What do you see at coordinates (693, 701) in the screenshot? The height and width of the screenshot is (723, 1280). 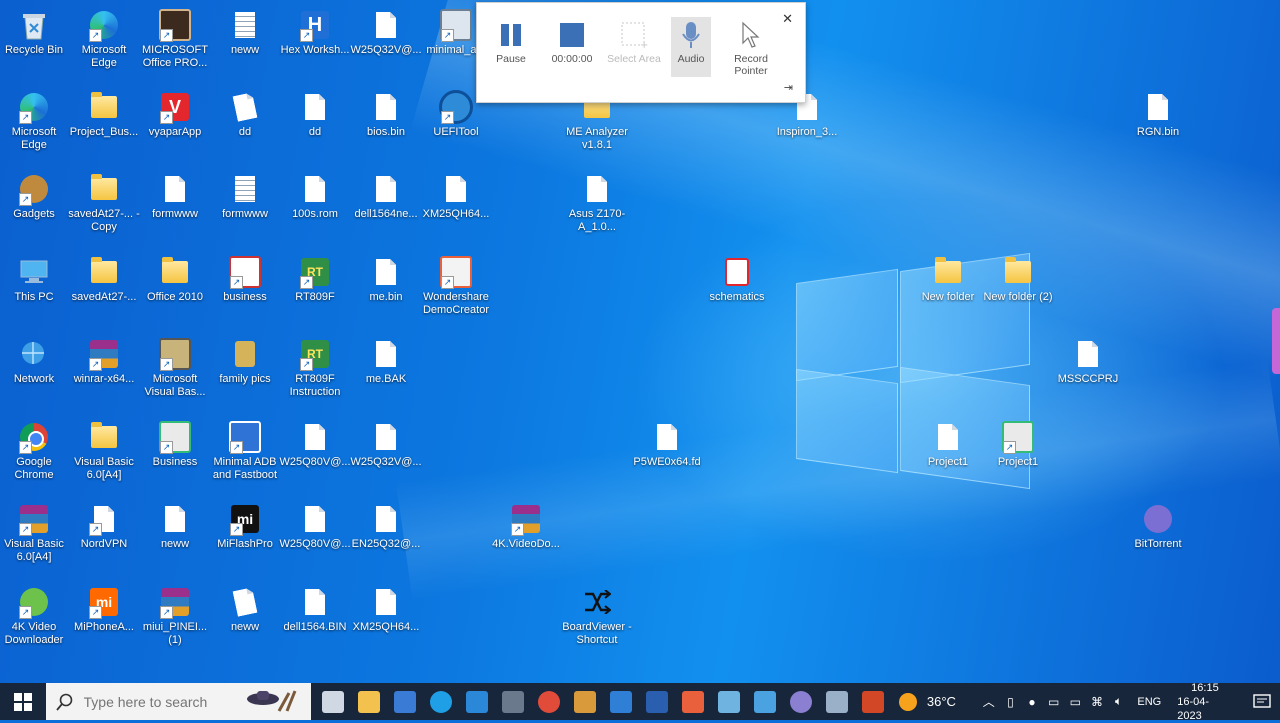 I see `taskbar-app-democreator` at bounding box center [693, 701].